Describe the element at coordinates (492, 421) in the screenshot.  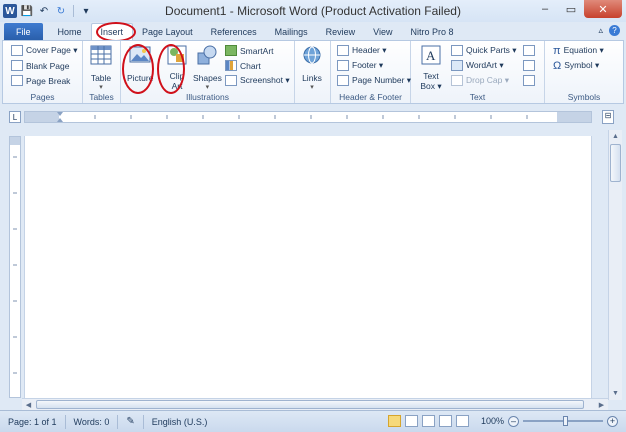
I see `zoom-level: 100%` at that location.